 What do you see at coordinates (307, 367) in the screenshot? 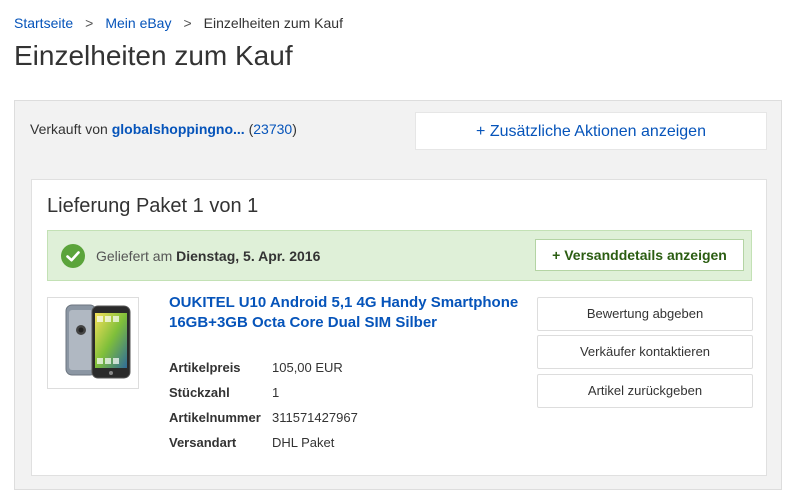
I see `spec-value: 105,00 EUR` at bounding box center [307, 367].